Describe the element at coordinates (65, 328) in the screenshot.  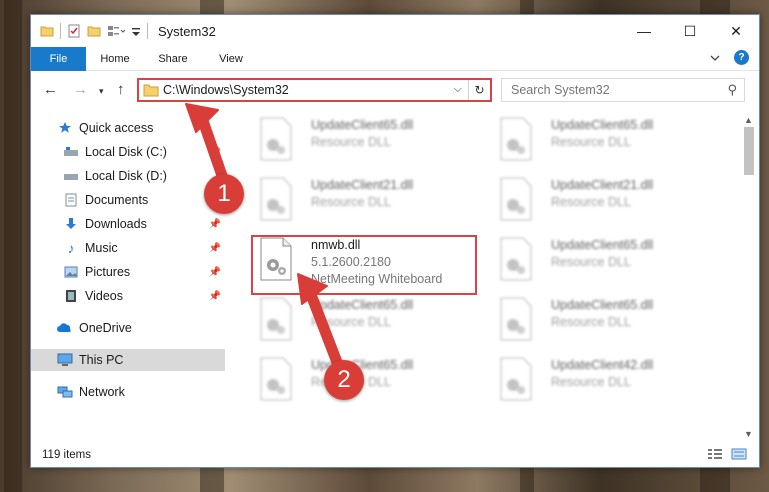
I see `cloud-icon` at that location.